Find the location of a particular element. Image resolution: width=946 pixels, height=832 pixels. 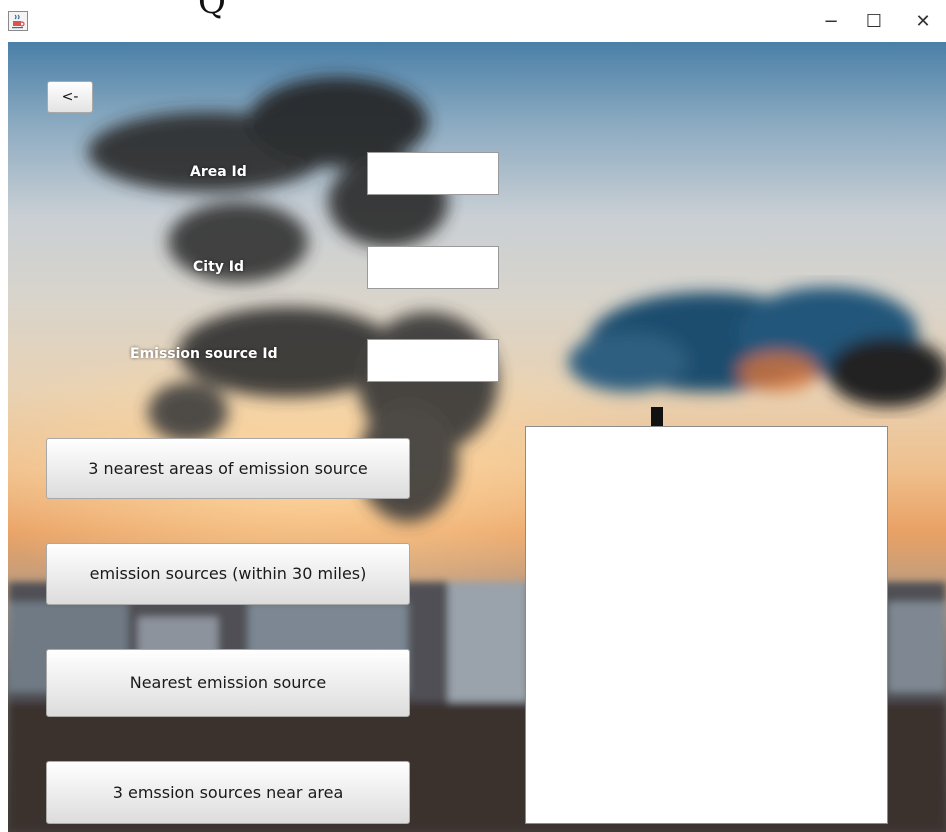

city-id-label: City Id is located at coordinates (218, 267).